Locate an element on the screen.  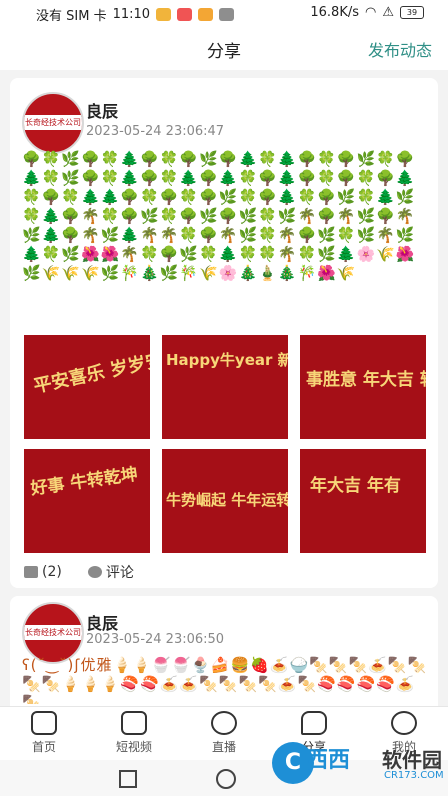
post-actions: (2) 评论 is located at coordinates (79, 572).